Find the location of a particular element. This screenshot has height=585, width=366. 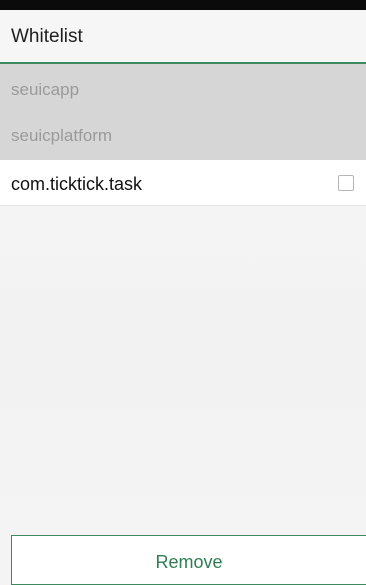

remove-button-label: Remove is located at coordinates (189, 562).